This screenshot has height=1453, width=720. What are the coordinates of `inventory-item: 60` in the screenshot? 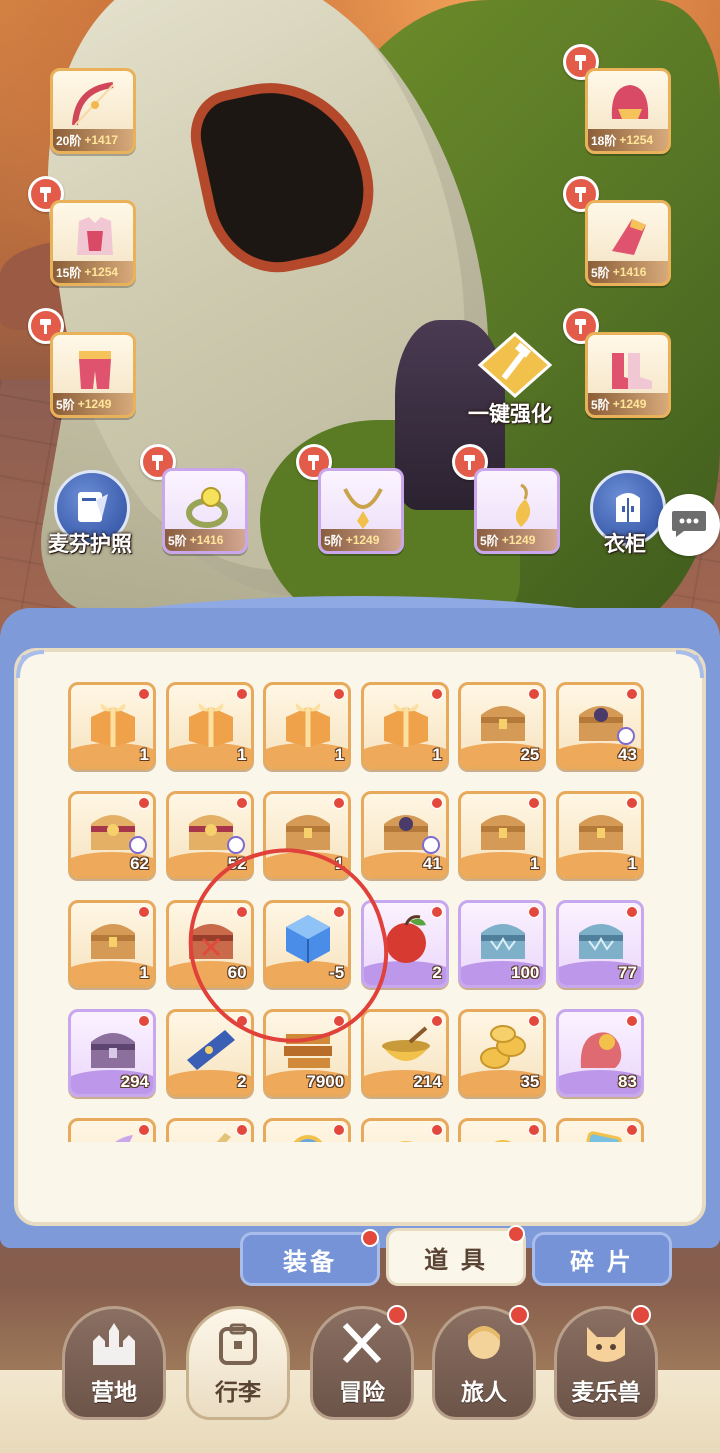 It's located at (209, 944).